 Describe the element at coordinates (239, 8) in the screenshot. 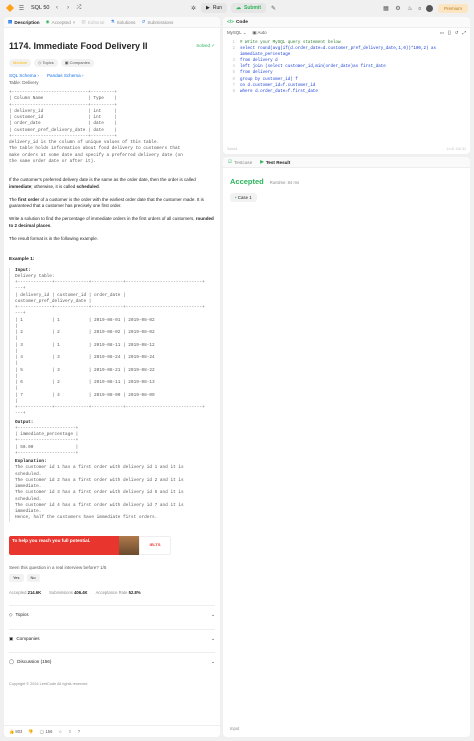

I see `upload-icon: ☁` at that location.